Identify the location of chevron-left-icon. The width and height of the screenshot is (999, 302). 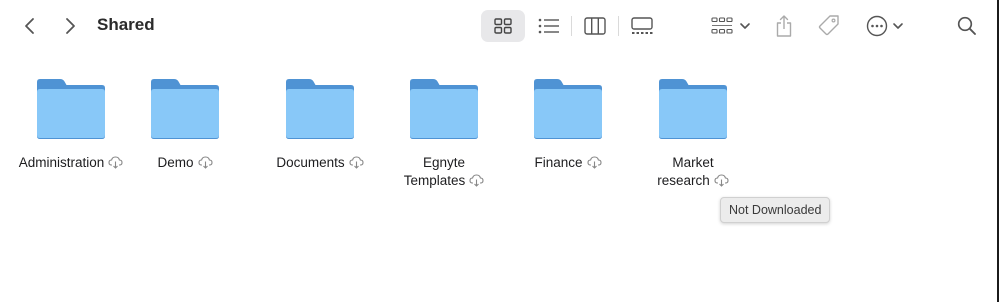
(29, 26).